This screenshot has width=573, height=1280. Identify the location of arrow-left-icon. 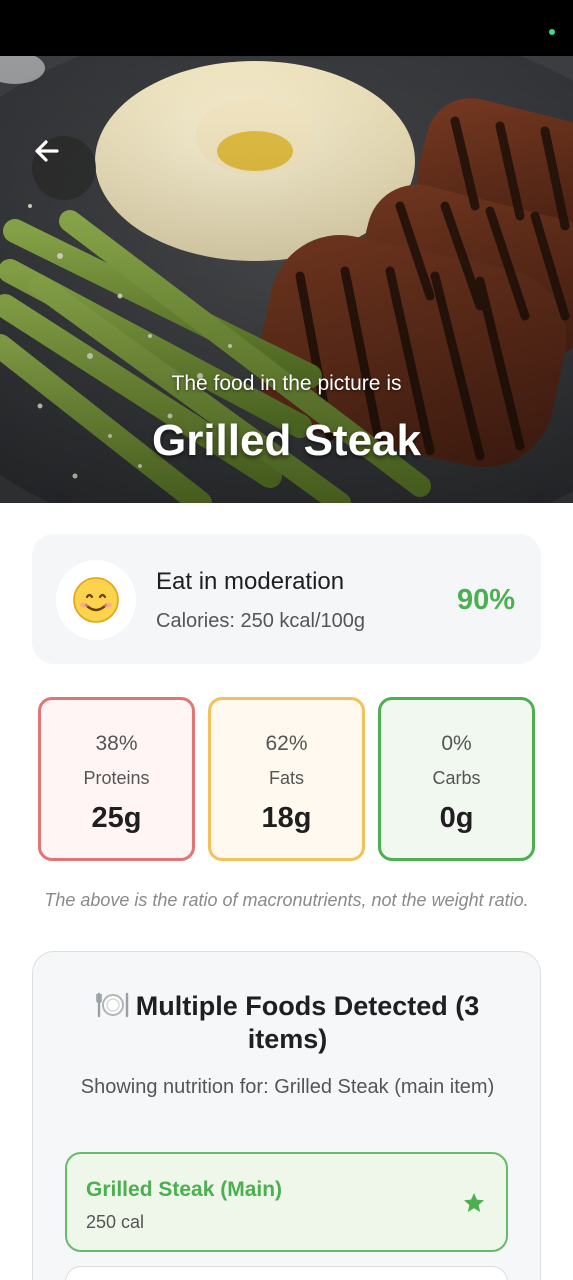
(47, 151).